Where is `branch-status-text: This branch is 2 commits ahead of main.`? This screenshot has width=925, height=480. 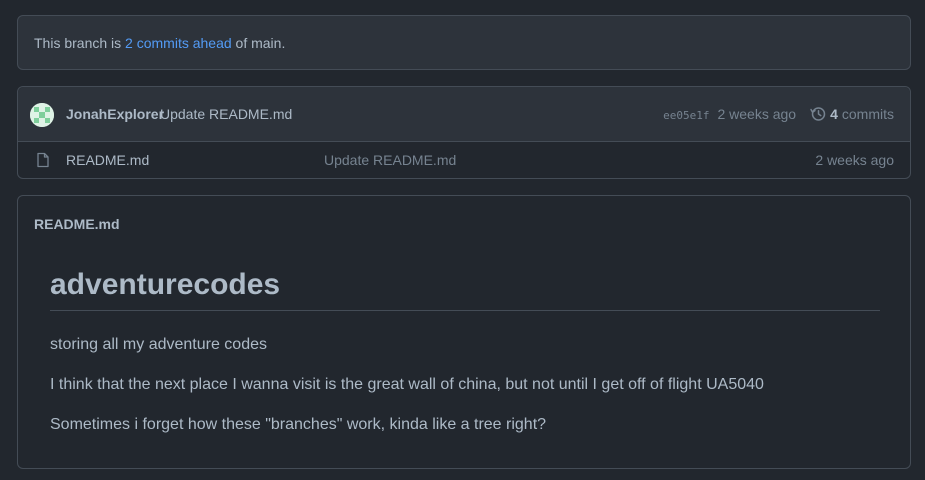 branch-status-text: This branch is 2 commits ahead of main. is located at coordinates (159, 43).